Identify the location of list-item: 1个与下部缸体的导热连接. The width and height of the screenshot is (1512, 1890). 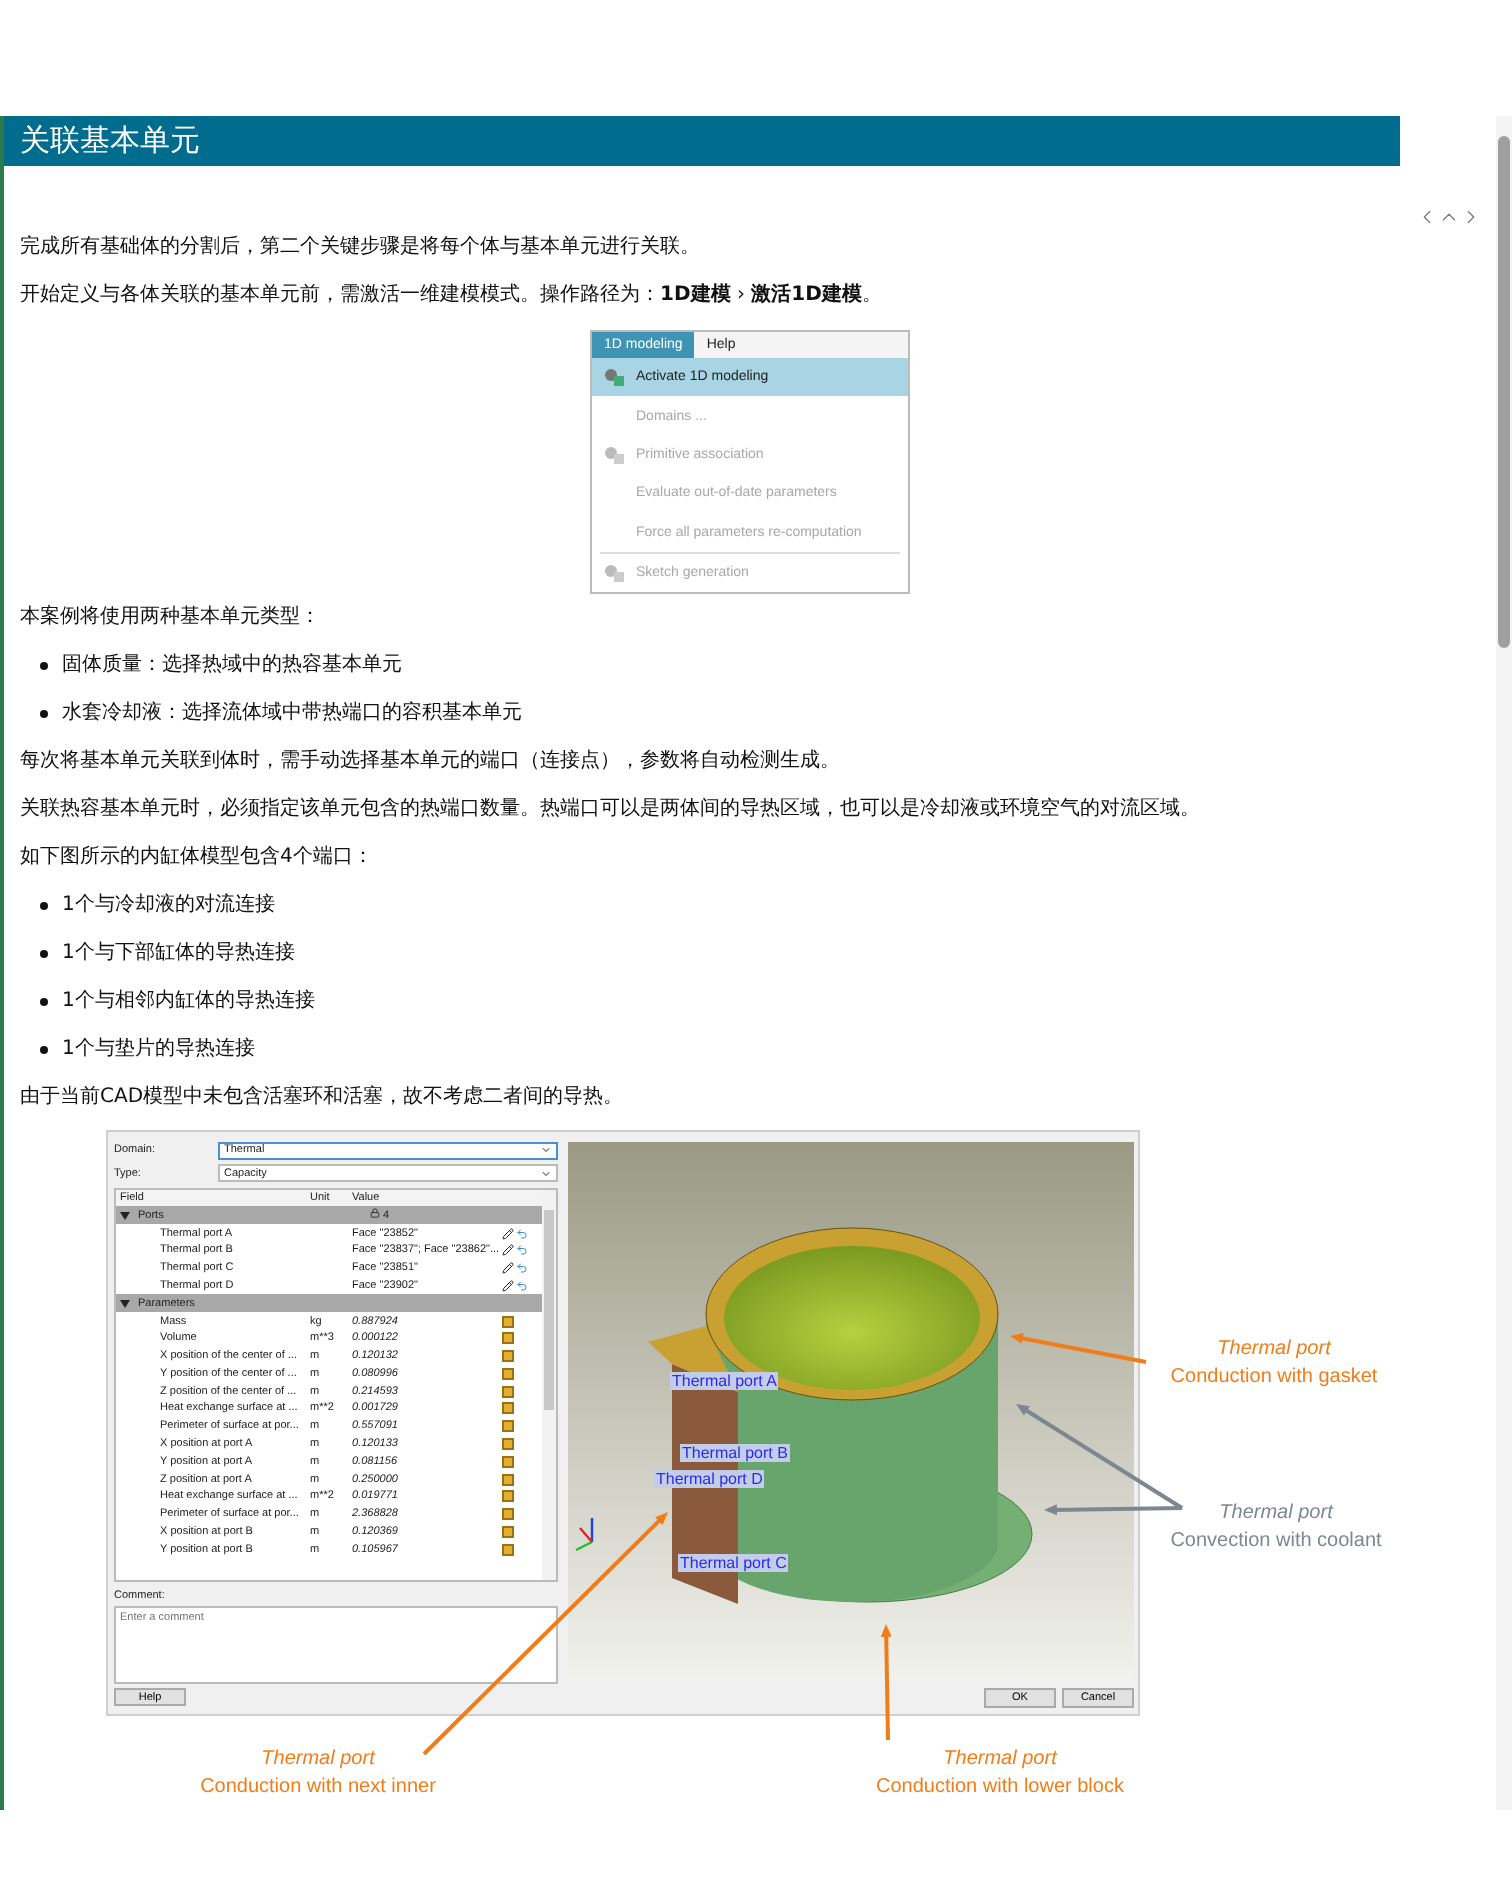
(178, 954).